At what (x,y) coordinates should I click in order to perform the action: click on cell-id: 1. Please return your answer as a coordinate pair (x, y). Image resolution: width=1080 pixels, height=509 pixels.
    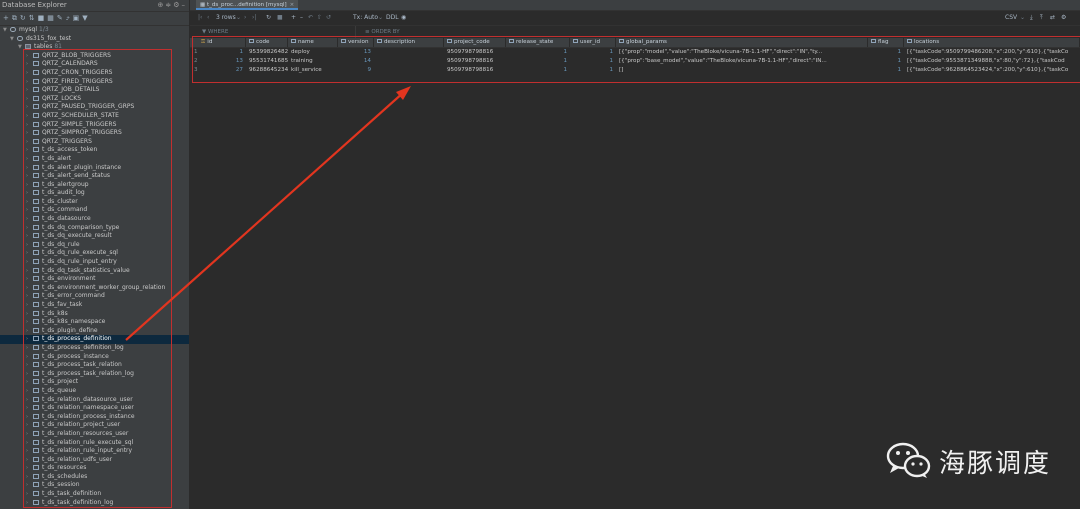
    Looking at the image, I should click on (222, 52).